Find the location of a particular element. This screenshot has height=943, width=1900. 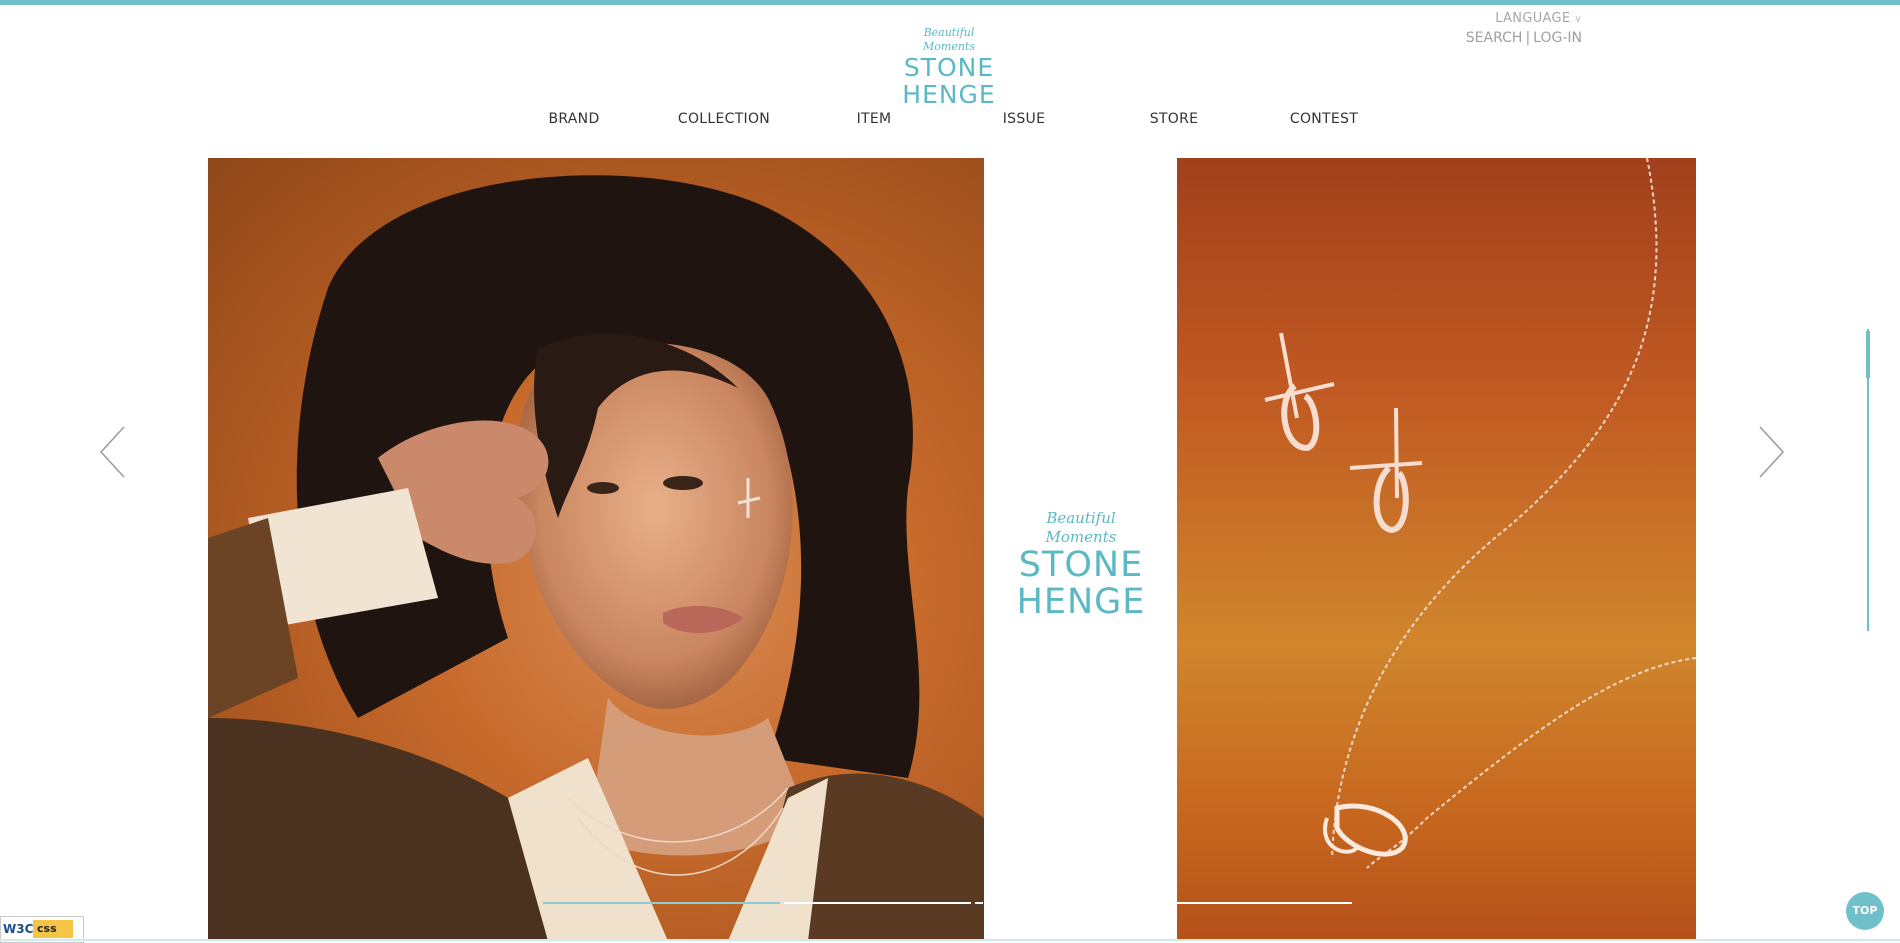

center-brand-logo: Beautiful Moments STONE HENGE is located at coordinates (1081, 565).